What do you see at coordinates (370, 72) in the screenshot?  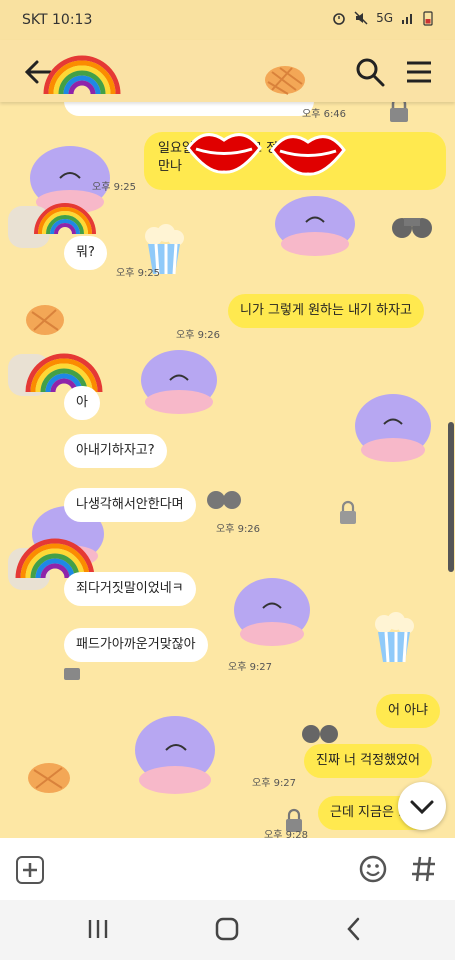 I see `search-icon` at bounding box center [370, 72].